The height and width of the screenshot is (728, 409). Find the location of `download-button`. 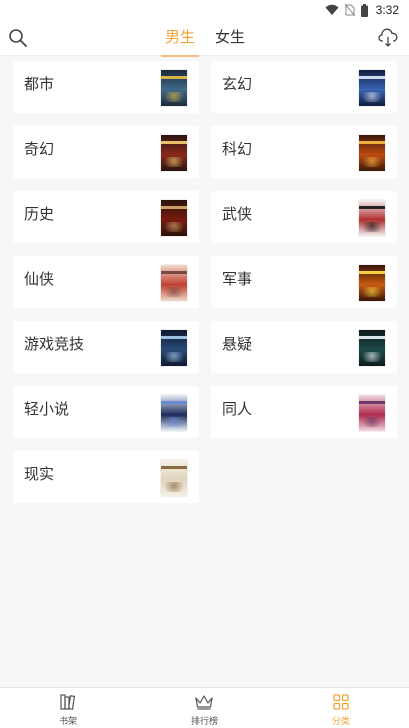

download-button is located at coordinates (388, 38).